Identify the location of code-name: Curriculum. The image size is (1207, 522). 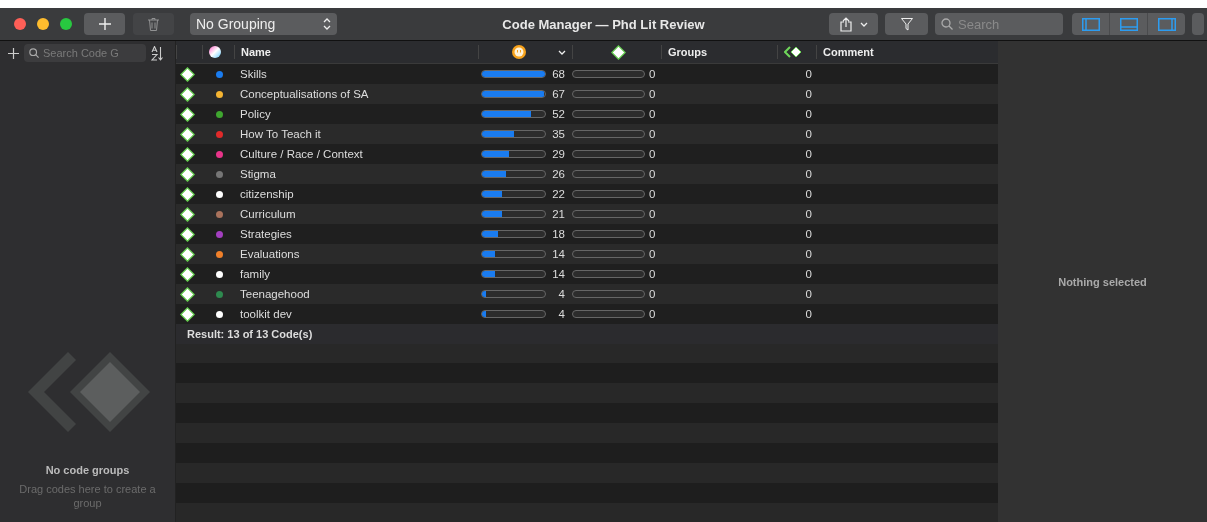
(356, 214).